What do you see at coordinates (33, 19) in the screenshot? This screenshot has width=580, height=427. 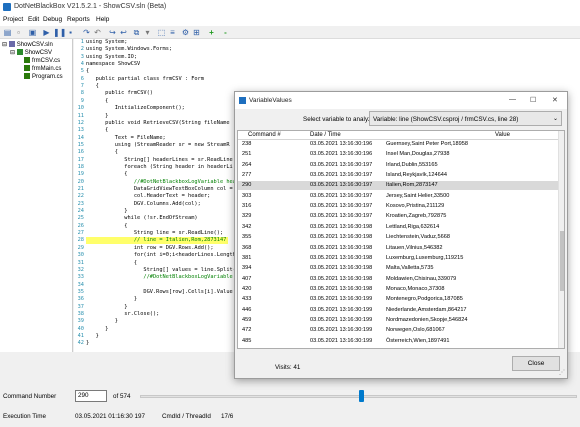 I see `menu-edit: Edit` at bounding box center [33, 19].